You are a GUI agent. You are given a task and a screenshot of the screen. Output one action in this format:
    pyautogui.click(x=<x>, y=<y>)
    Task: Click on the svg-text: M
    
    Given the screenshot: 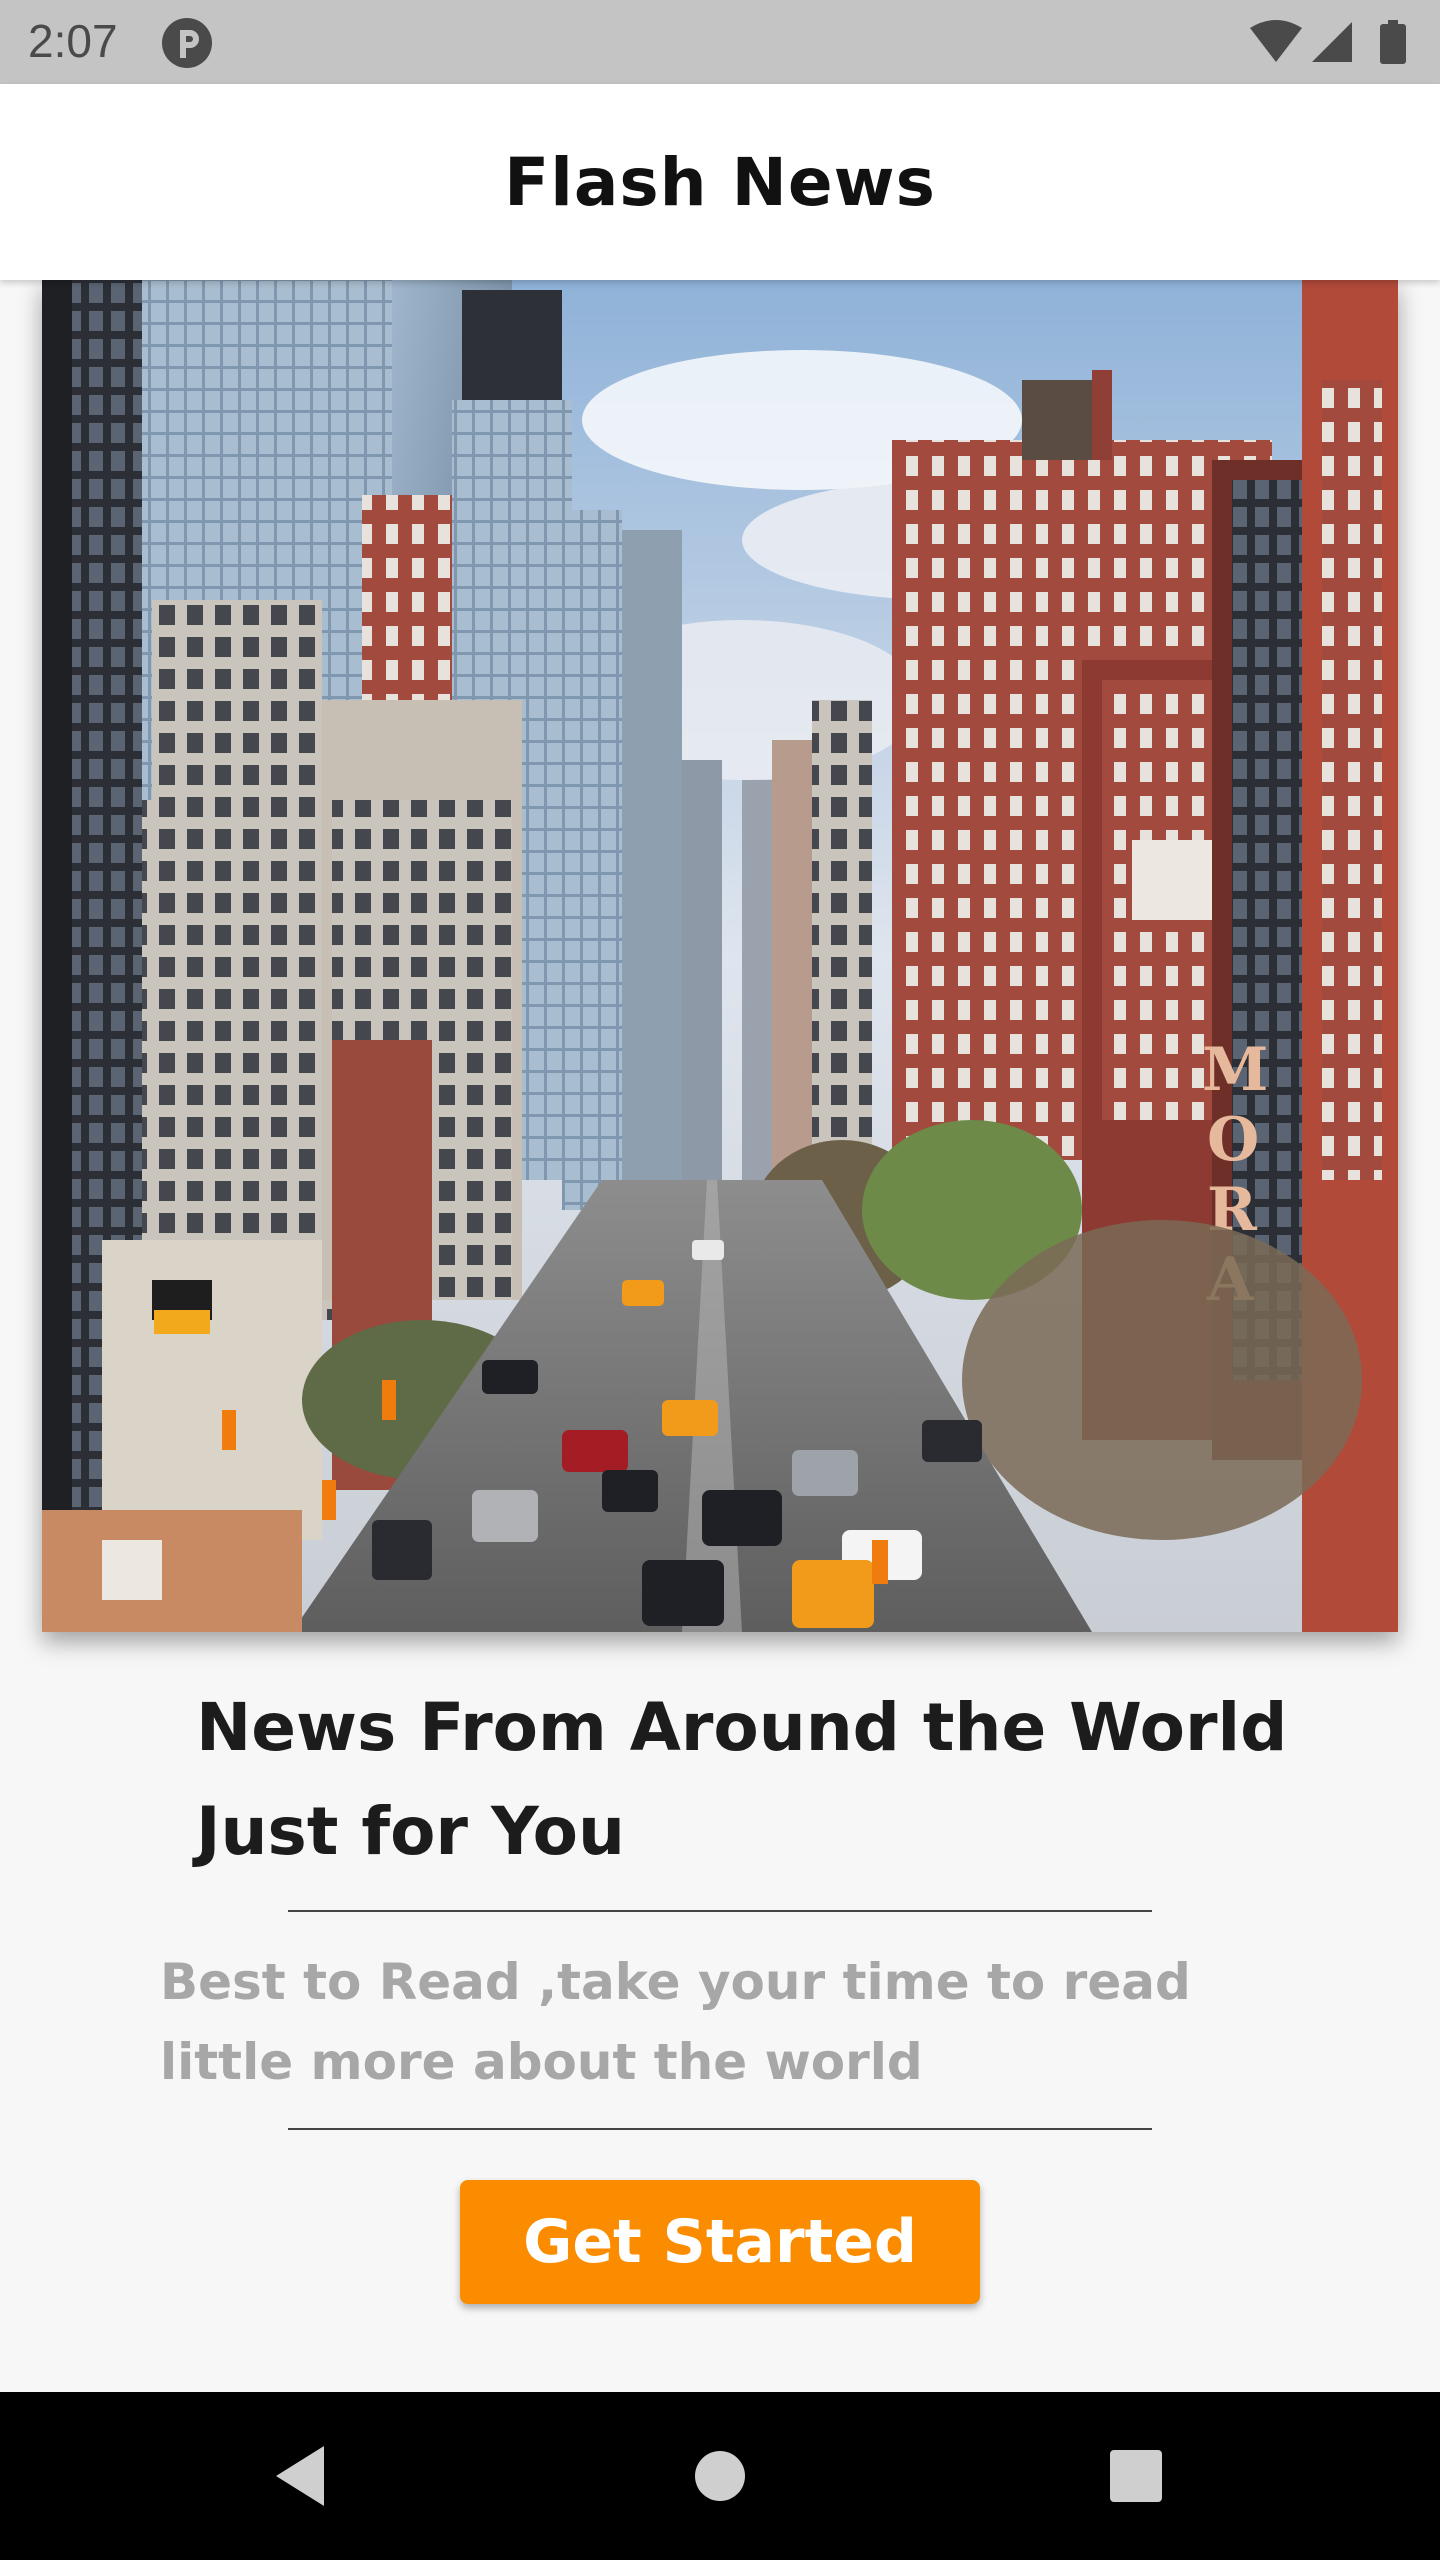 What is the action you would take?
    pyautogui.click(x=1235, y=1070)
    